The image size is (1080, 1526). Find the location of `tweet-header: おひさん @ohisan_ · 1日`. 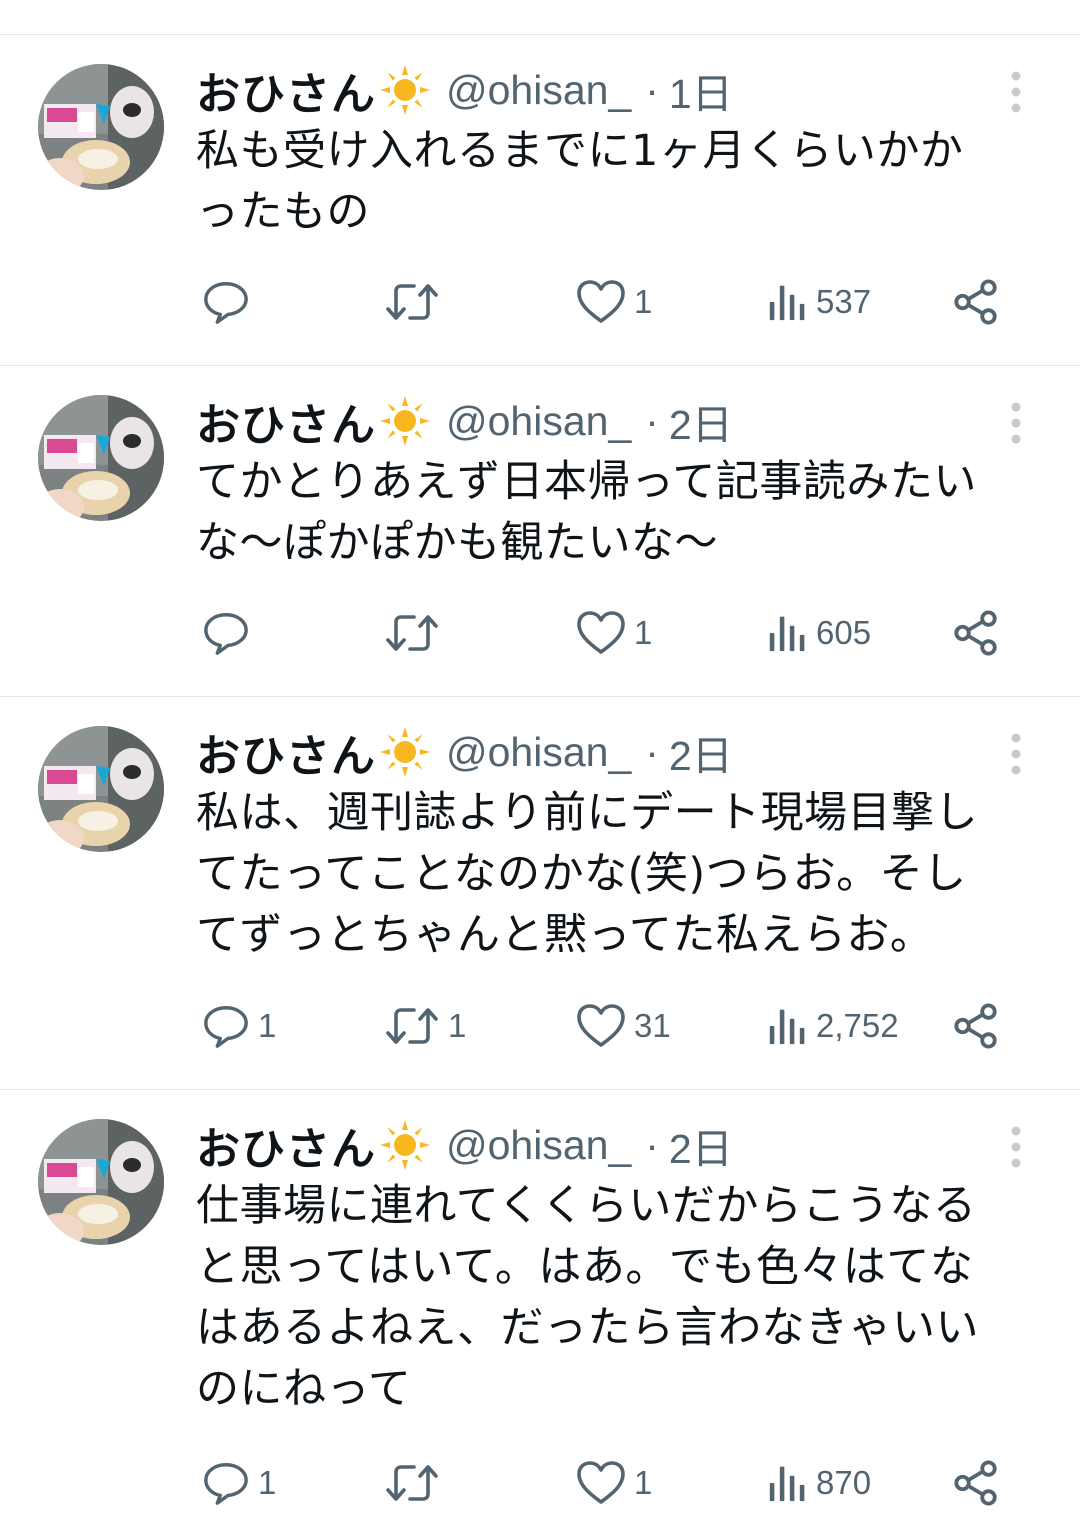

tweet-header: おひさん @ohisan_ · 1日 is located at coordinates (464, 90).